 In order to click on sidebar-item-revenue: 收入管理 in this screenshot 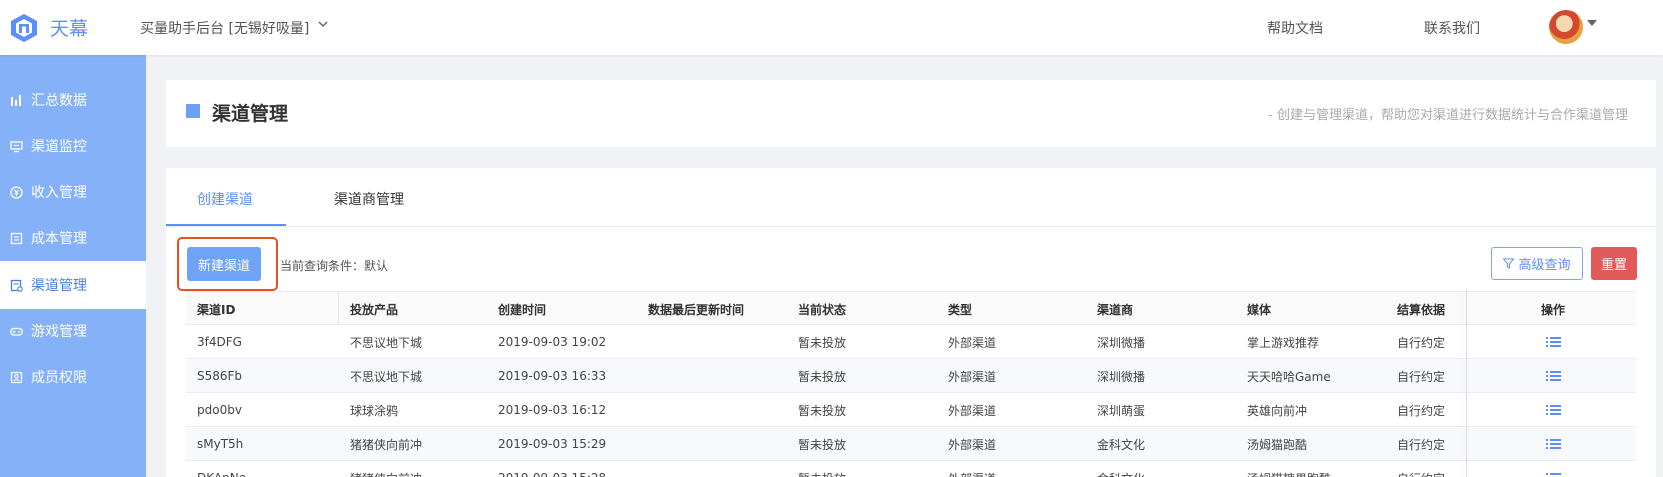, I will do `click(73, 192)`.